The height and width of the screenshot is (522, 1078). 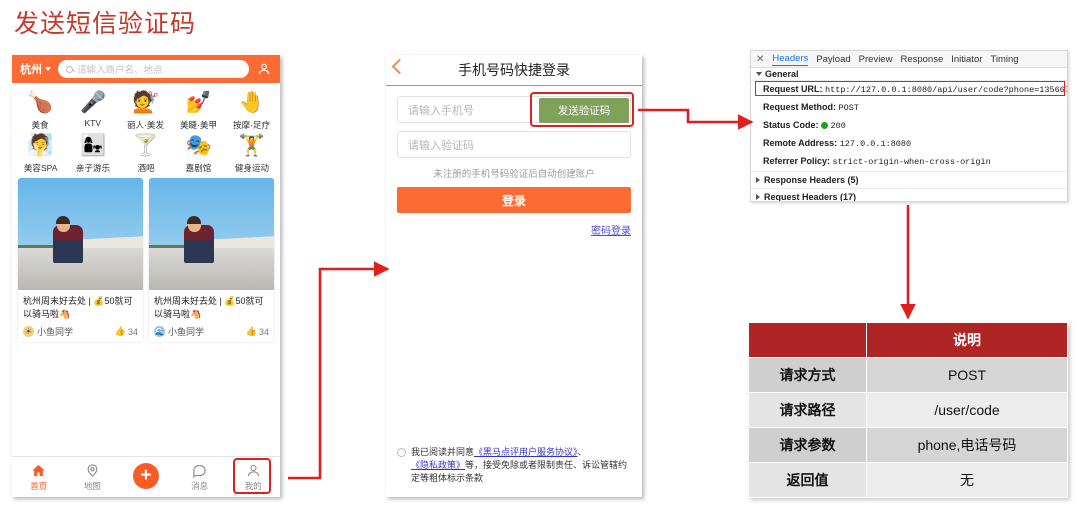 What do you see at coordinates (146, 153) in the screenshot?
I see `category-item: 🍸 酒吧` at bounding box center [146, 153].